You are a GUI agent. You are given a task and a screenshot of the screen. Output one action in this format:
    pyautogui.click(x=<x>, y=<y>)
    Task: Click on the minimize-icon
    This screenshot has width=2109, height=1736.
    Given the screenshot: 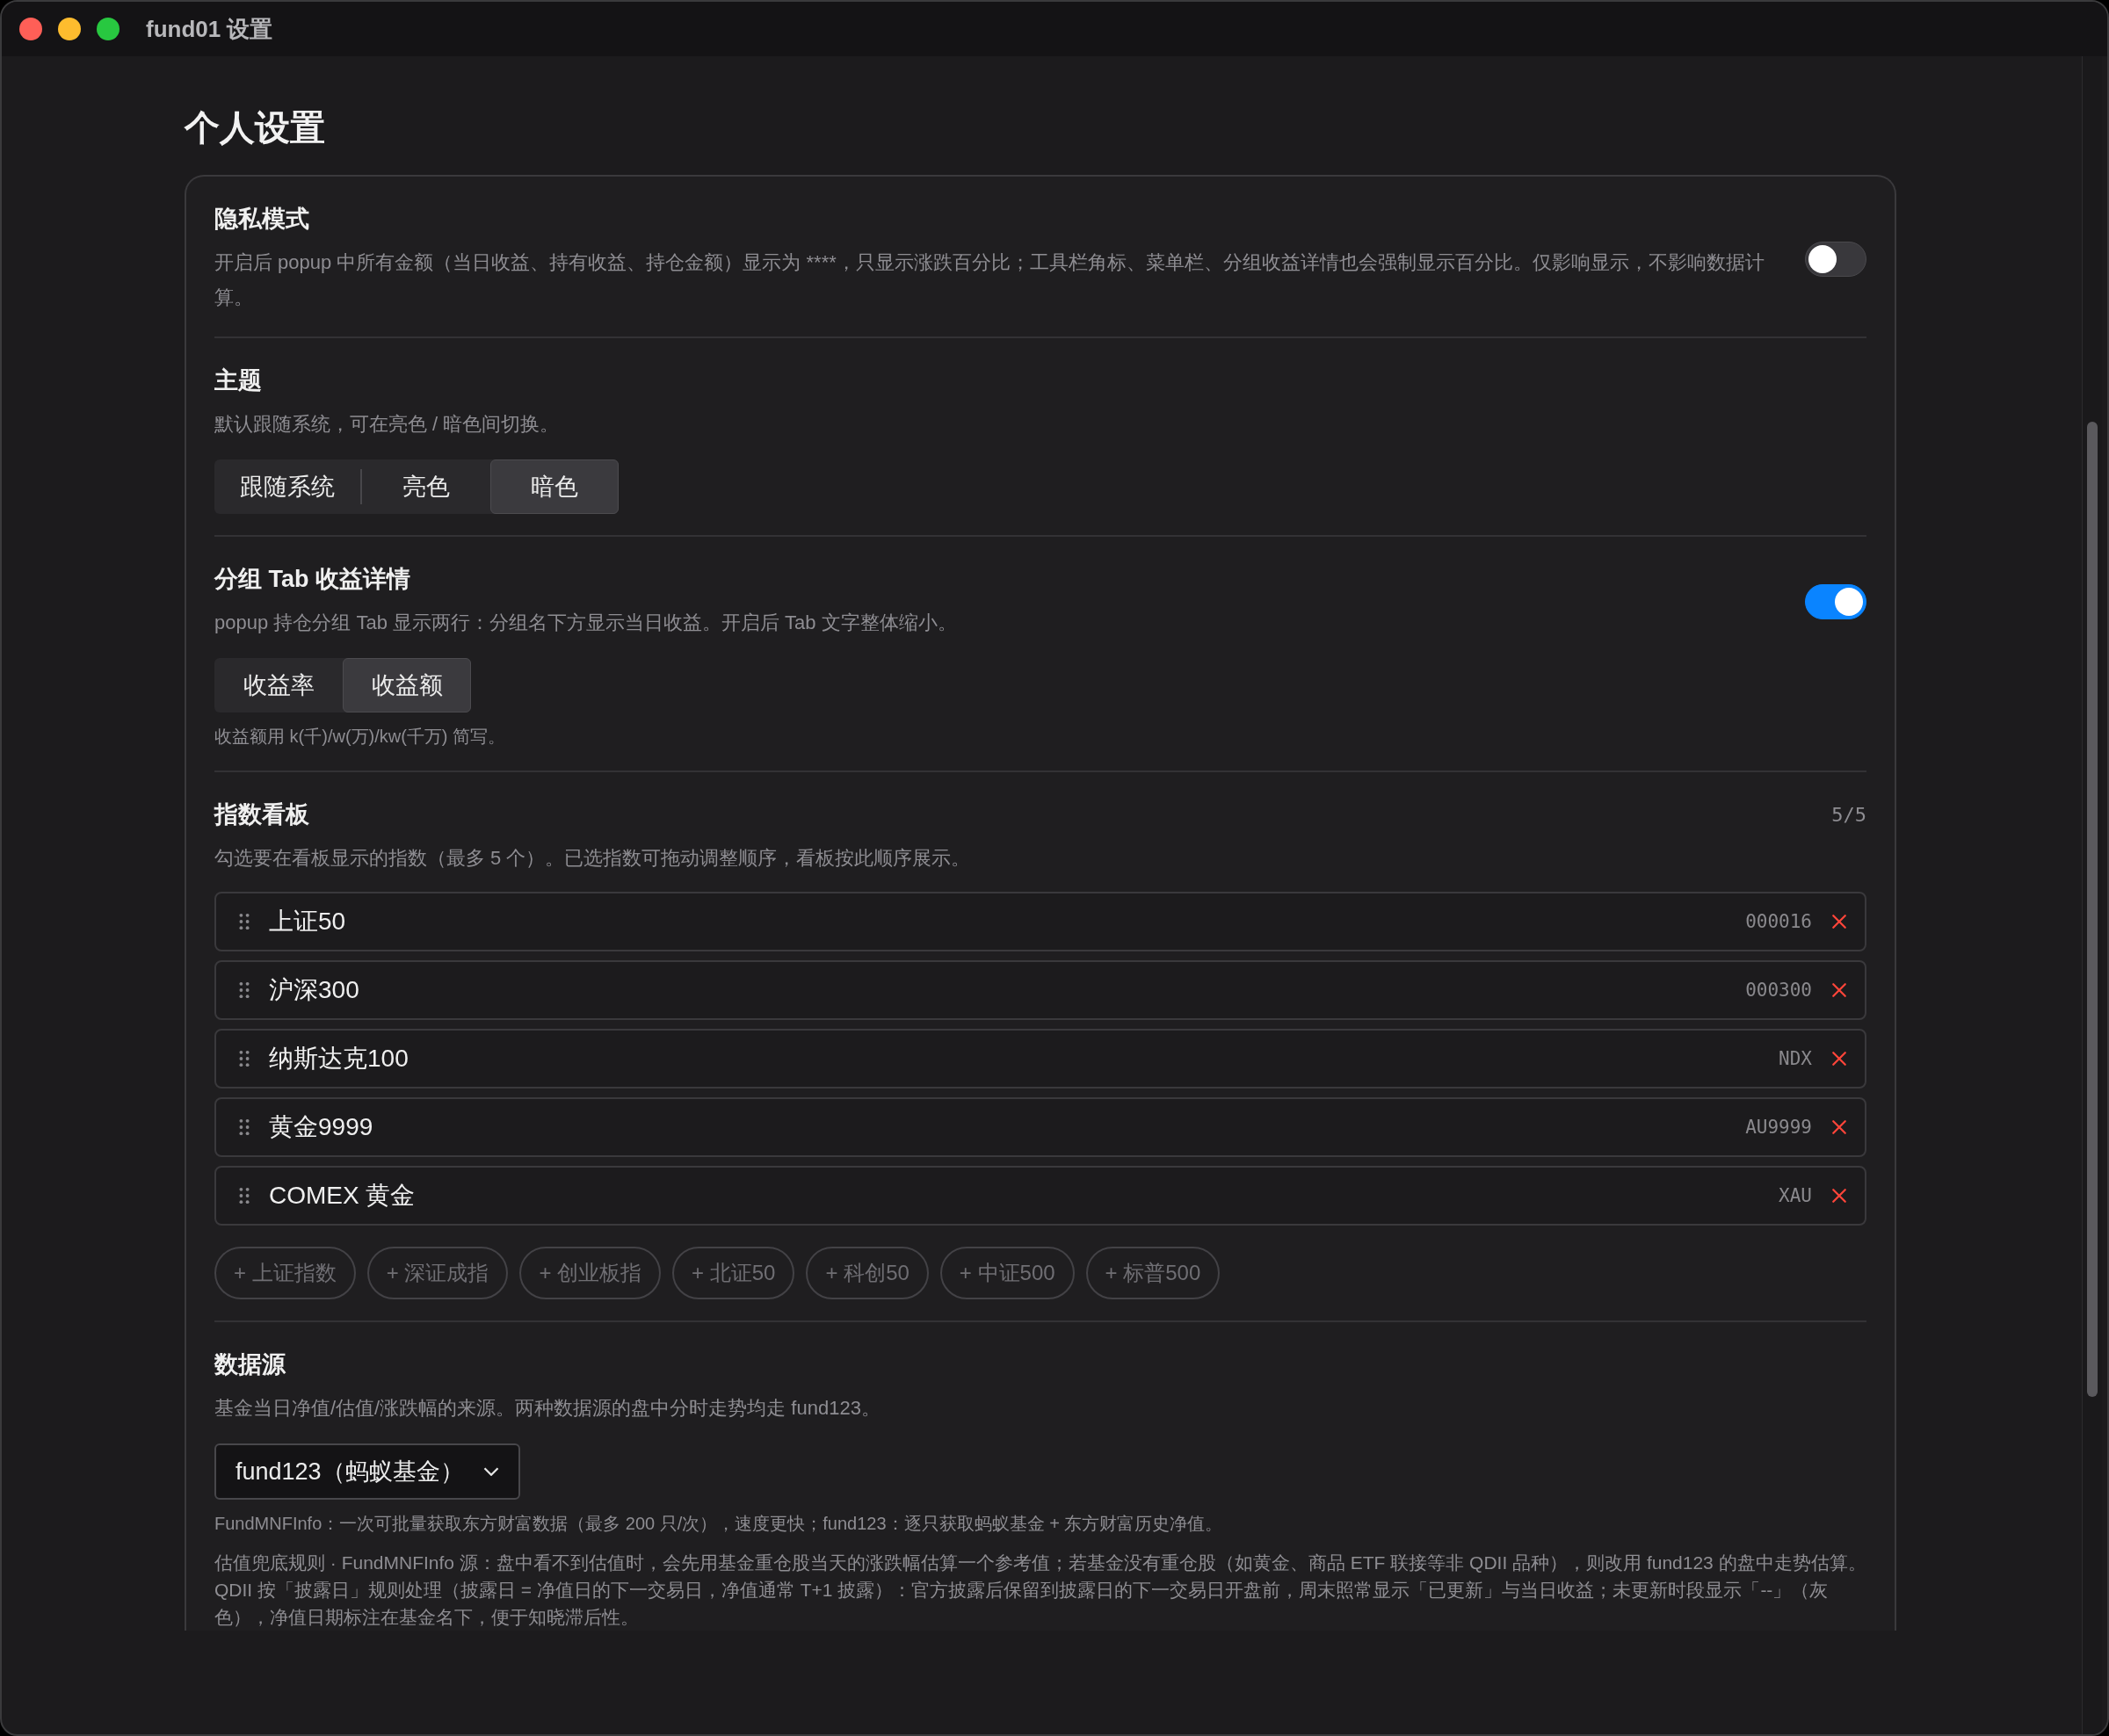 What is the action you would take?
    pyautogui.click(x=69, y=29)
    